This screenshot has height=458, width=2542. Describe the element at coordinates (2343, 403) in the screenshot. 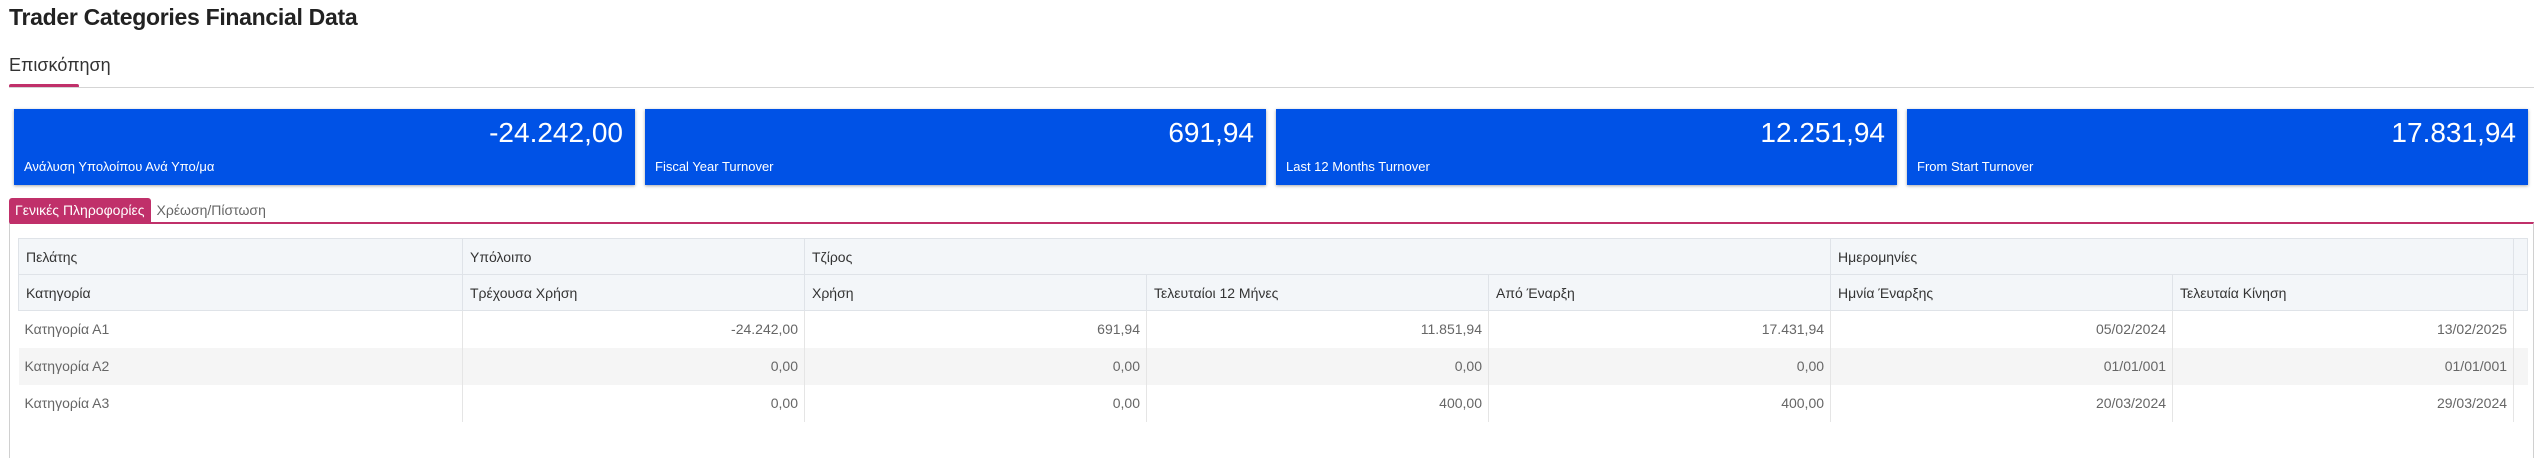

I see `cell-last-movement: 29/03/2024` at that location.